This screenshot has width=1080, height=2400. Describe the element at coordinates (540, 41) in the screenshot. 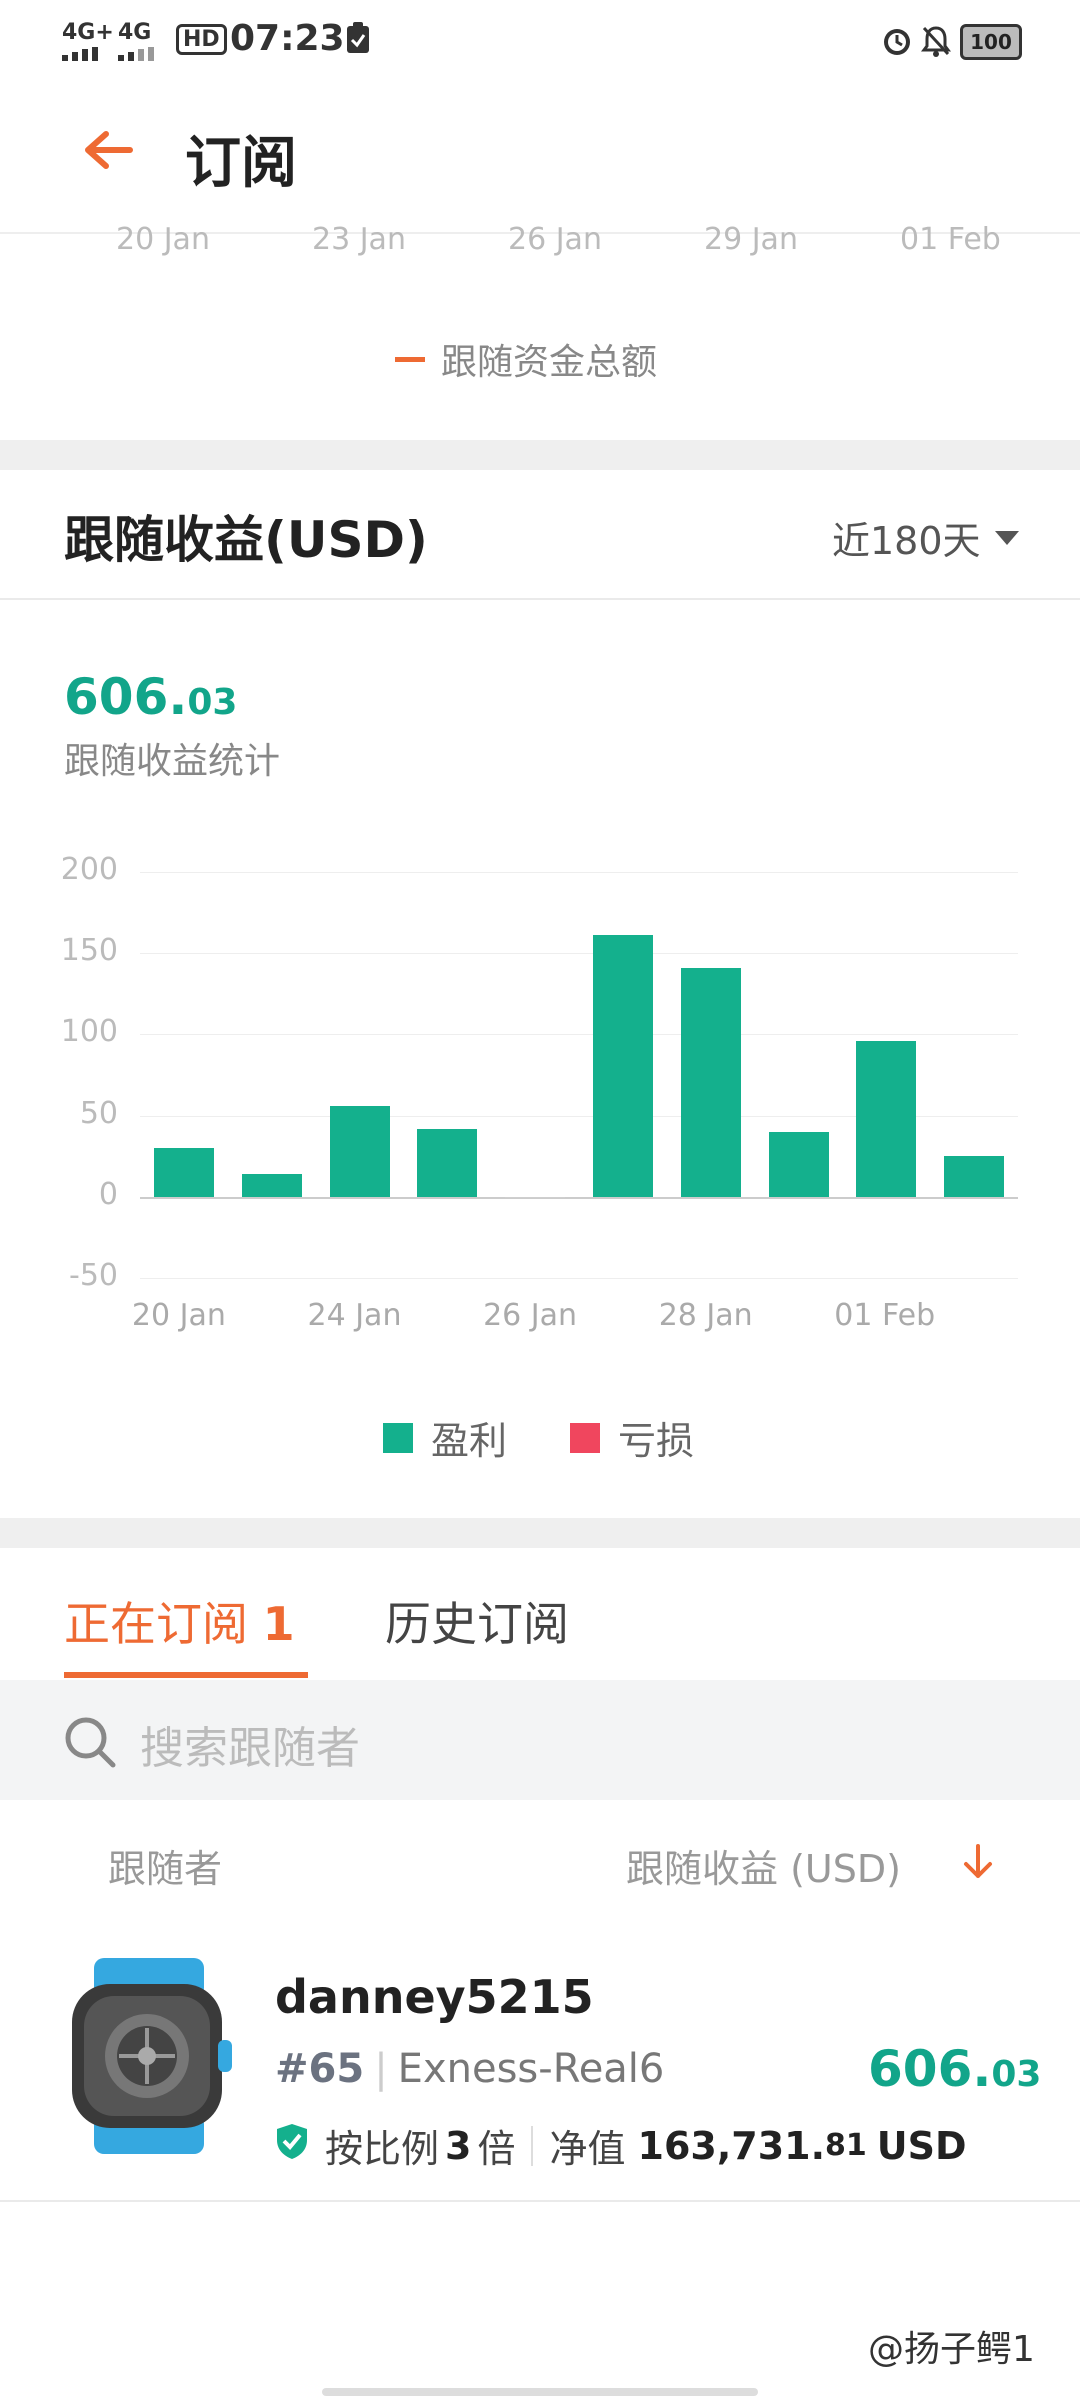

I see `status-bar` at that location.